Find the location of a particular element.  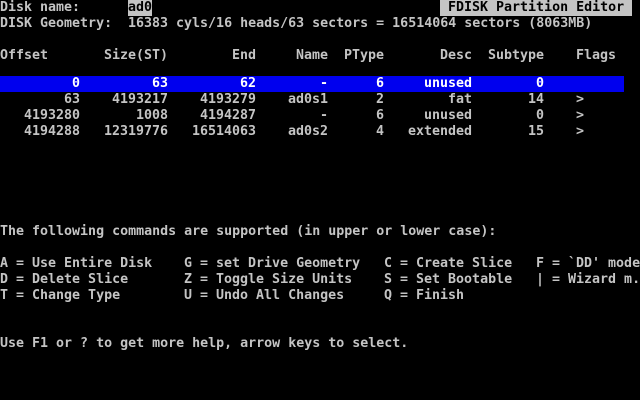

column-header-offset: Offset is located at coordinates (24, 55).